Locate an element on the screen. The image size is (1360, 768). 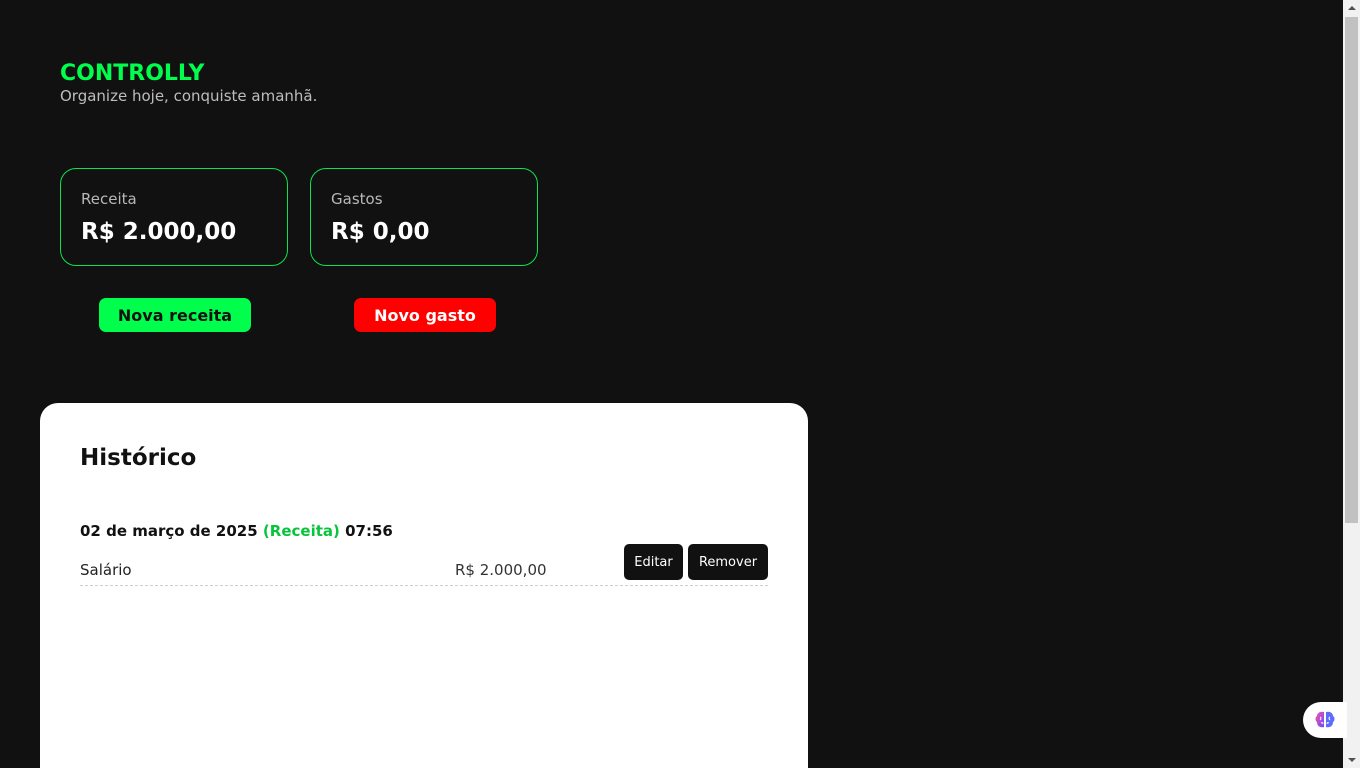
entry-amount: R$ 2.000,00 is located at coordinates (501, 570).